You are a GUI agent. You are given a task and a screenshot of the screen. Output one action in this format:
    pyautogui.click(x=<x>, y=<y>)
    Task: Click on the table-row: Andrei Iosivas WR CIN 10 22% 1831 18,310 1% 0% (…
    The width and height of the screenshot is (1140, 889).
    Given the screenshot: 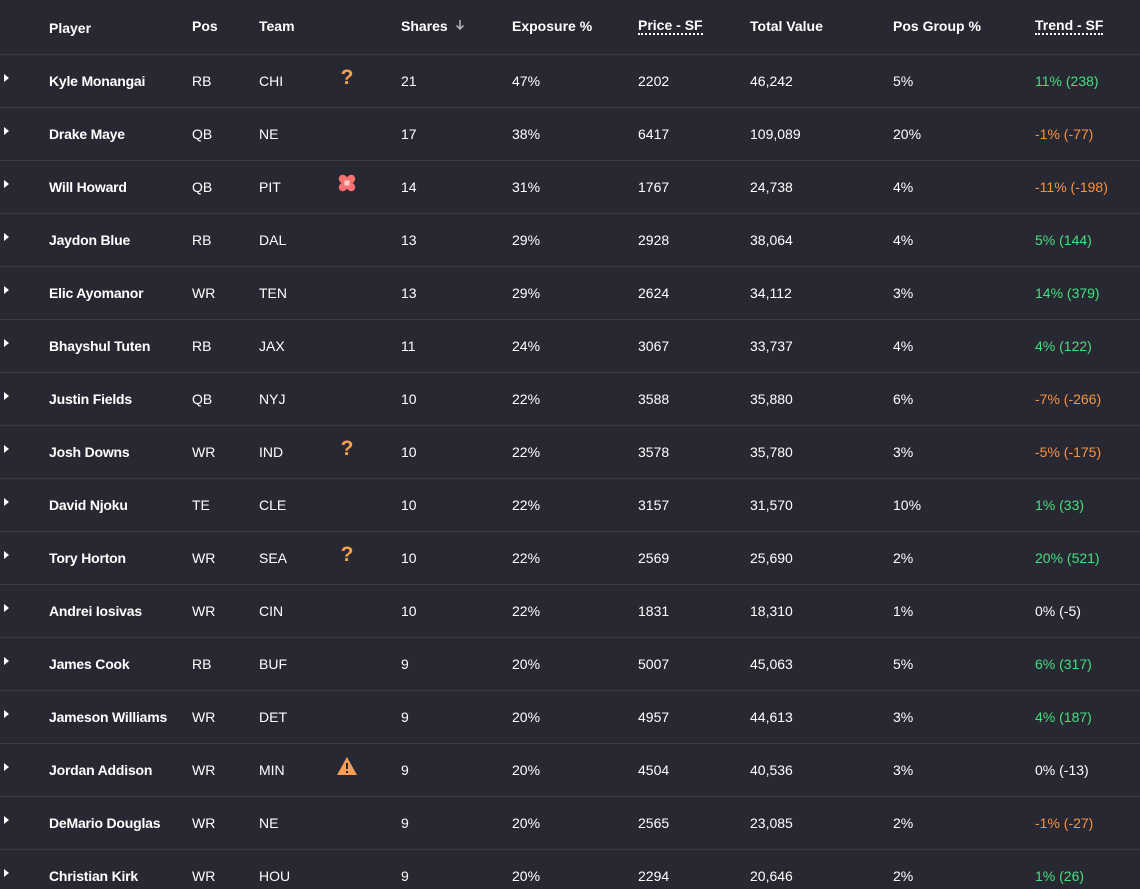 What is the action you would take?
    pyautogui.click(x=570, y=611)
    